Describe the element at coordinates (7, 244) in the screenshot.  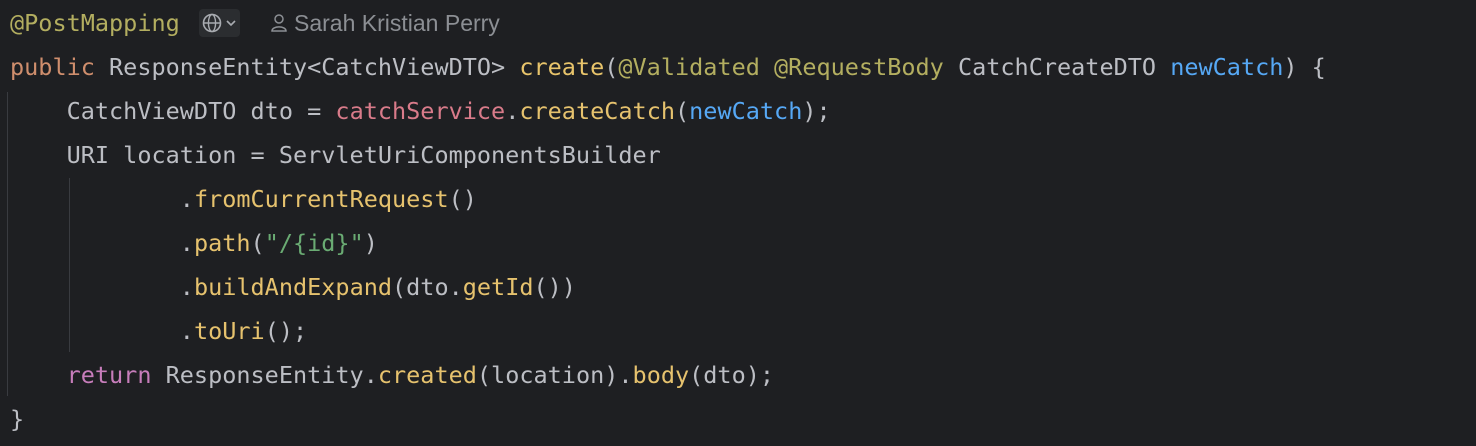
I see `indent-guide` at that location.